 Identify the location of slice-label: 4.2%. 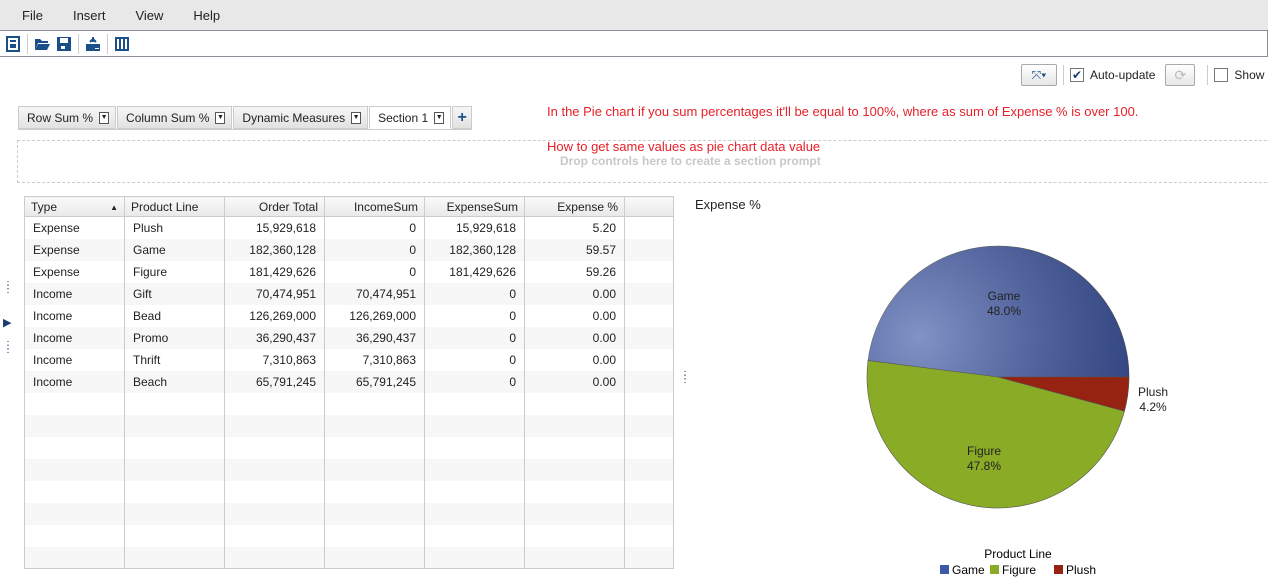
(1153, 407).